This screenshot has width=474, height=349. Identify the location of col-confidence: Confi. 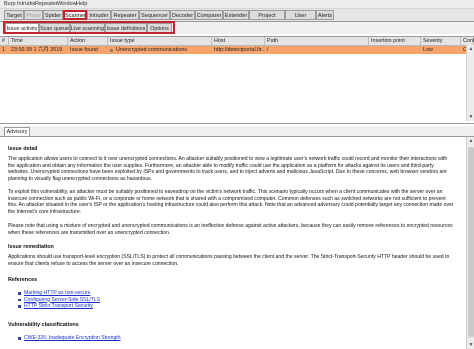
(467, 41).